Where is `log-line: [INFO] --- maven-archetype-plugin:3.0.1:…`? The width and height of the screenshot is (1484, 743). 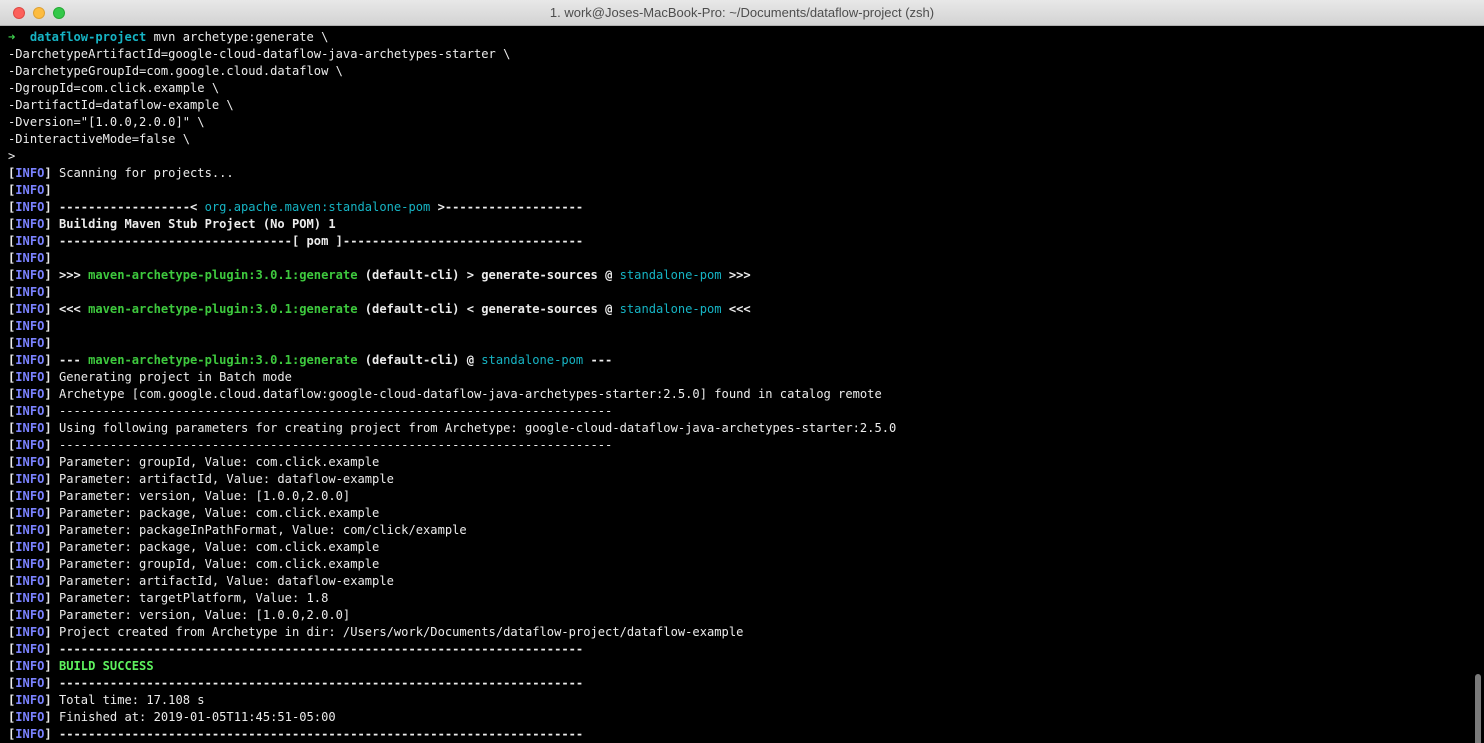
log-line: [INFO] --- maven-archetype-plugin:3.0.1:… is located at coordinates (310, 360).